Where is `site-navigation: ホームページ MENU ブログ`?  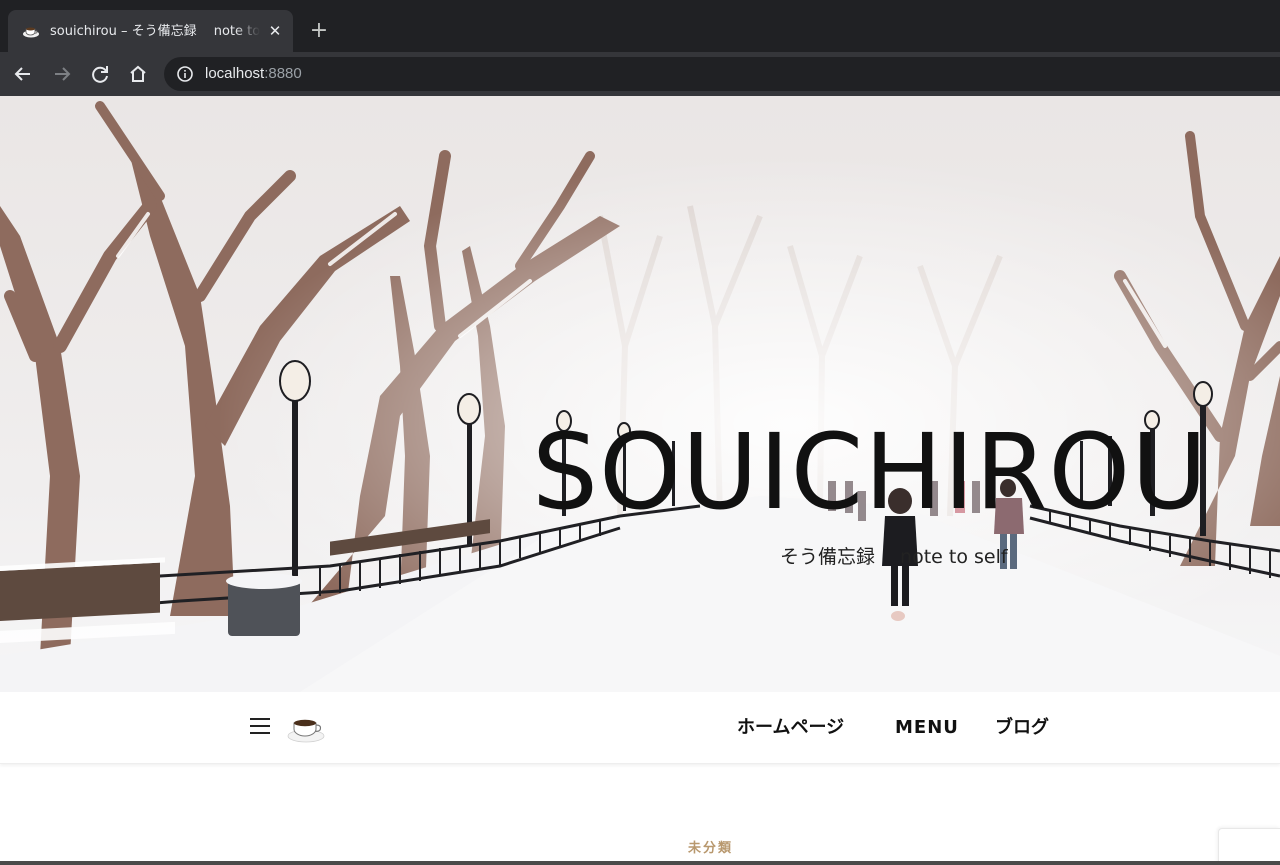 site-navigation: ホームページ MENU ブログ is located at coordinates (640, 728).